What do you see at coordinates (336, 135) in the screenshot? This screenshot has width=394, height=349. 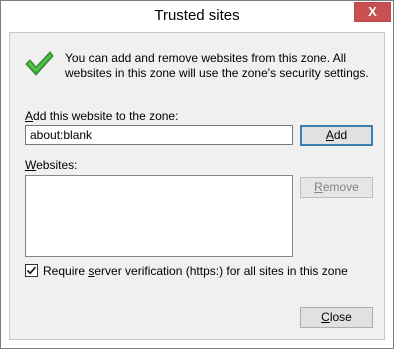 I see `add-button: Add` at bounding box center [336, 135].